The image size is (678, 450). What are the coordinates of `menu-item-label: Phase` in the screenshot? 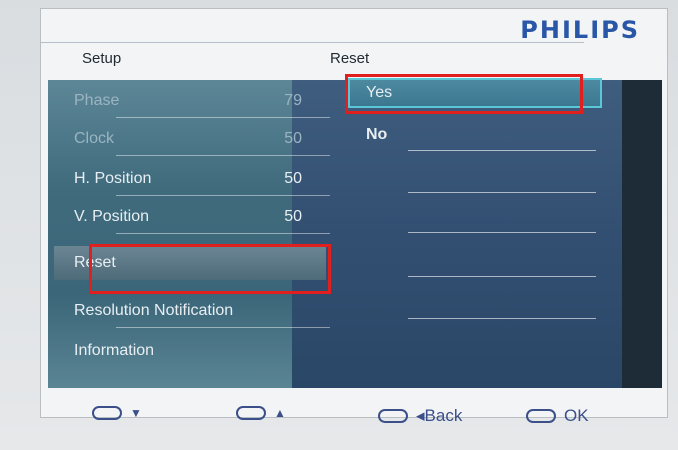 It's located at (97, 100).